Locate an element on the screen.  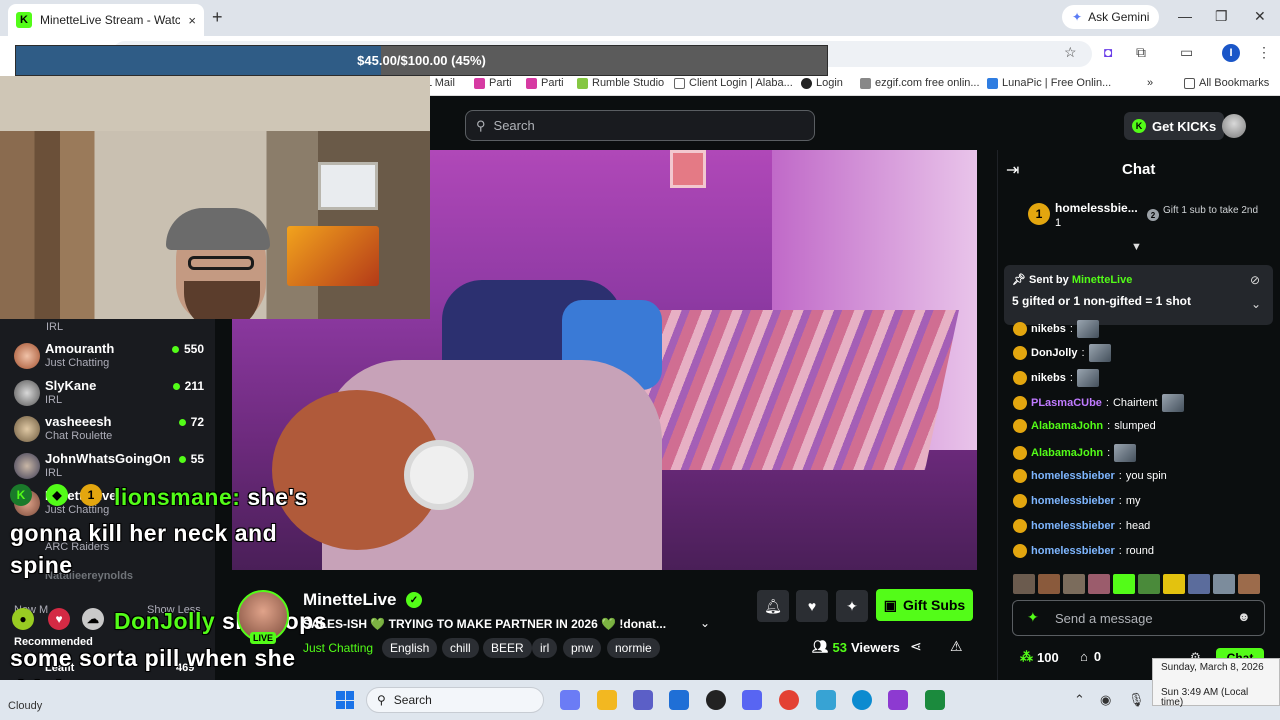
tab-title: MinetteLive Stream - Watch Liv is located at coordinates (110, 20).